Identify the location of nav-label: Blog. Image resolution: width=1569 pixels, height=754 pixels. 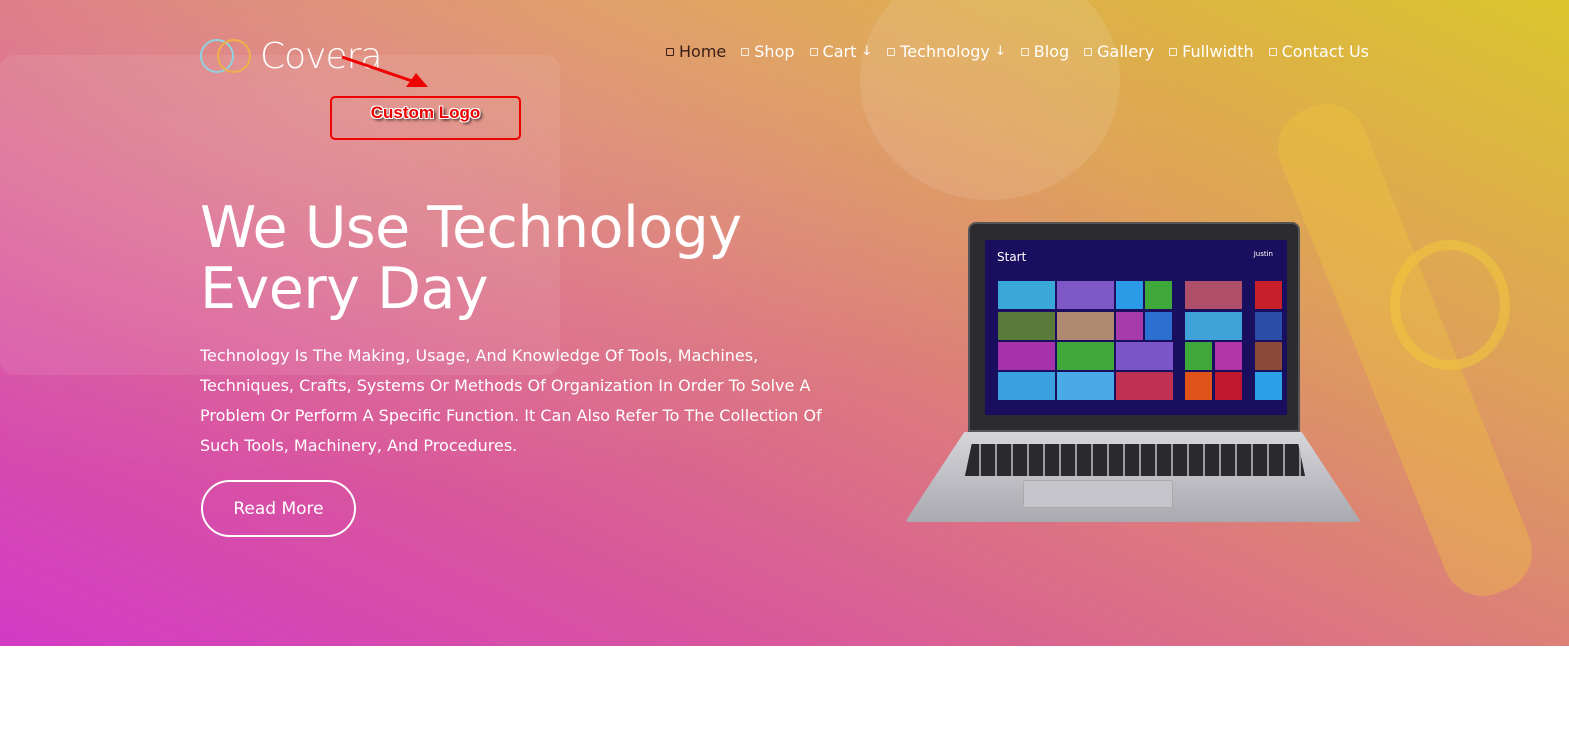
(1051, 51).